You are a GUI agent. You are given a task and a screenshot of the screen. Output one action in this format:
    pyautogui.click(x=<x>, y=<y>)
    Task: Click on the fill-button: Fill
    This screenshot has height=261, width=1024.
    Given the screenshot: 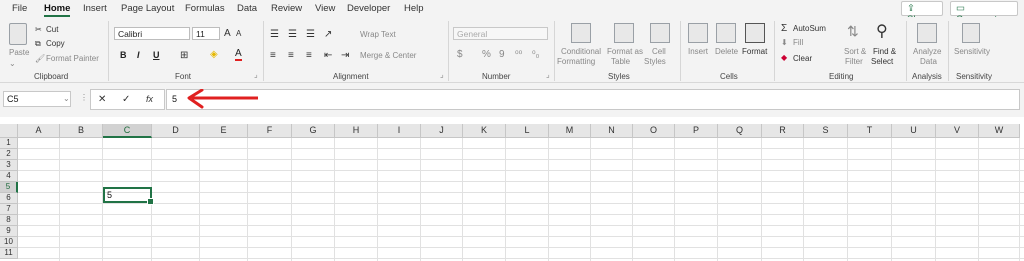 What is the action you would take?
    pyautogui.click(x=798, y=42)
    